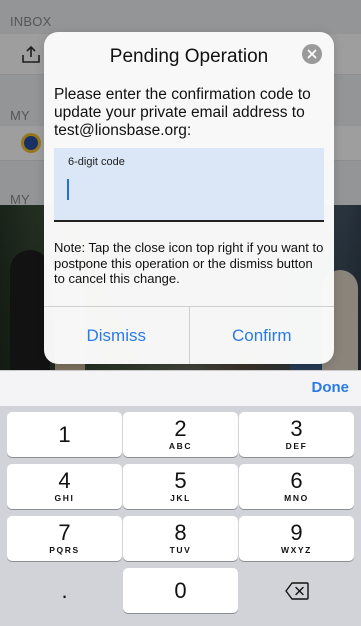 This screenshot has height=626, width=361. I want to click on key-2-letters: ABC, so click(180, 446).